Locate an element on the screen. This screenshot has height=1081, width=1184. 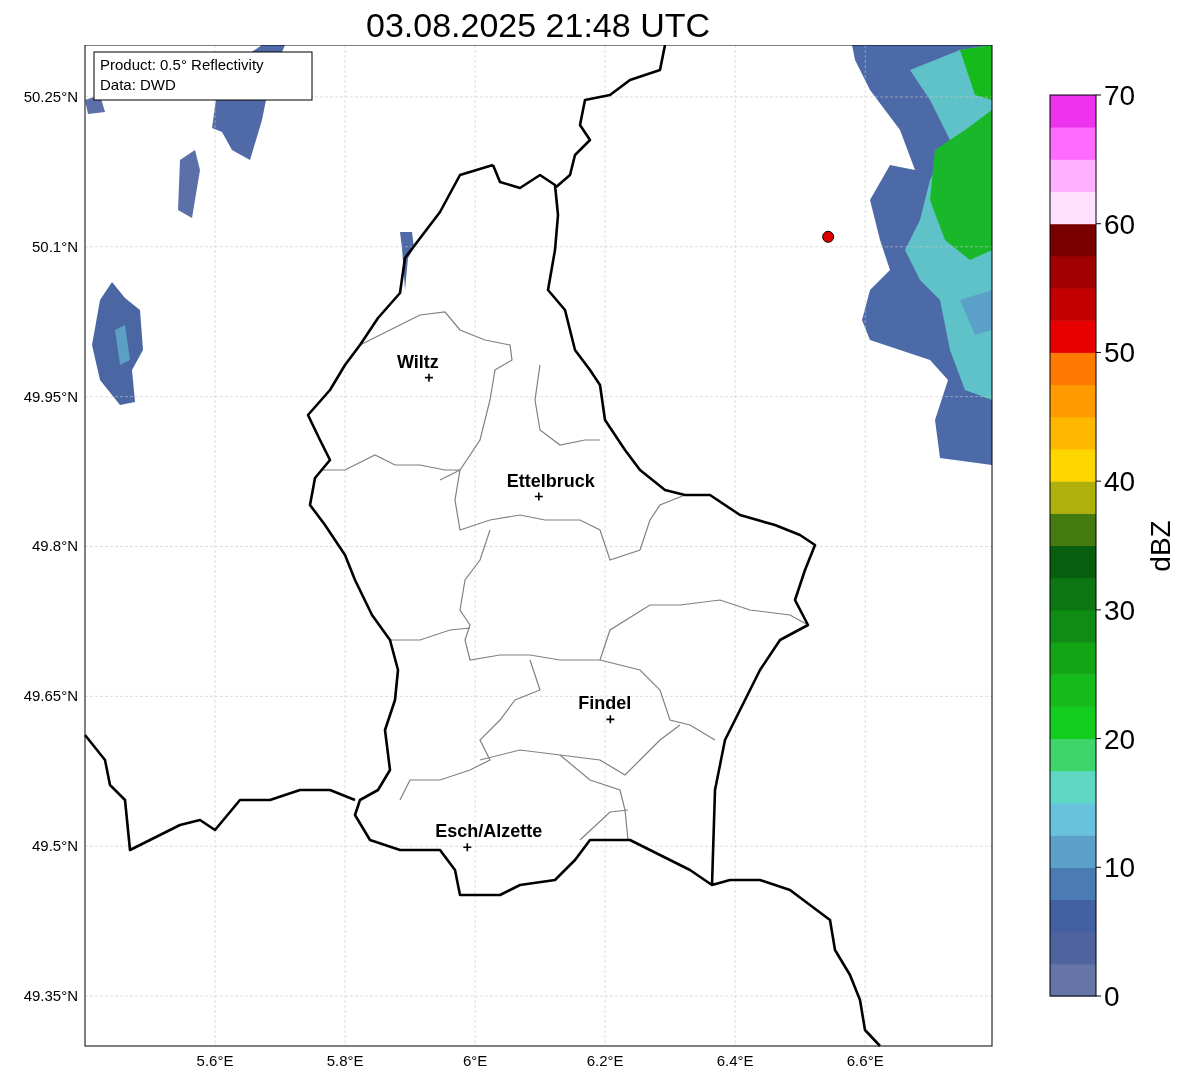
axis-tick-label: 49.65°N is located at coordinates (50, 696).